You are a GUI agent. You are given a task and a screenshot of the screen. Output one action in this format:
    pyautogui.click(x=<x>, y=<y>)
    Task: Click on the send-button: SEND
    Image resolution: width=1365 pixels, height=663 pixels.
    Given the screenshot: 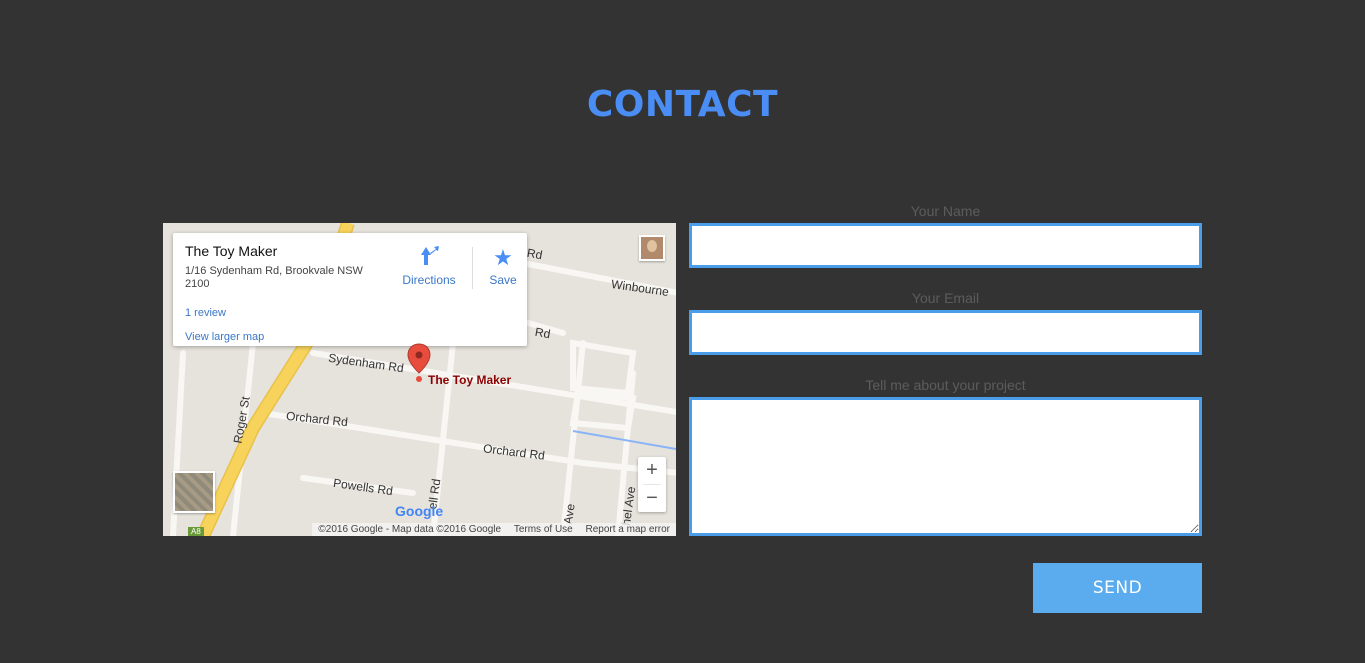 What is the action you would take?
    pyautogui.click(x=1117, y=588)
    